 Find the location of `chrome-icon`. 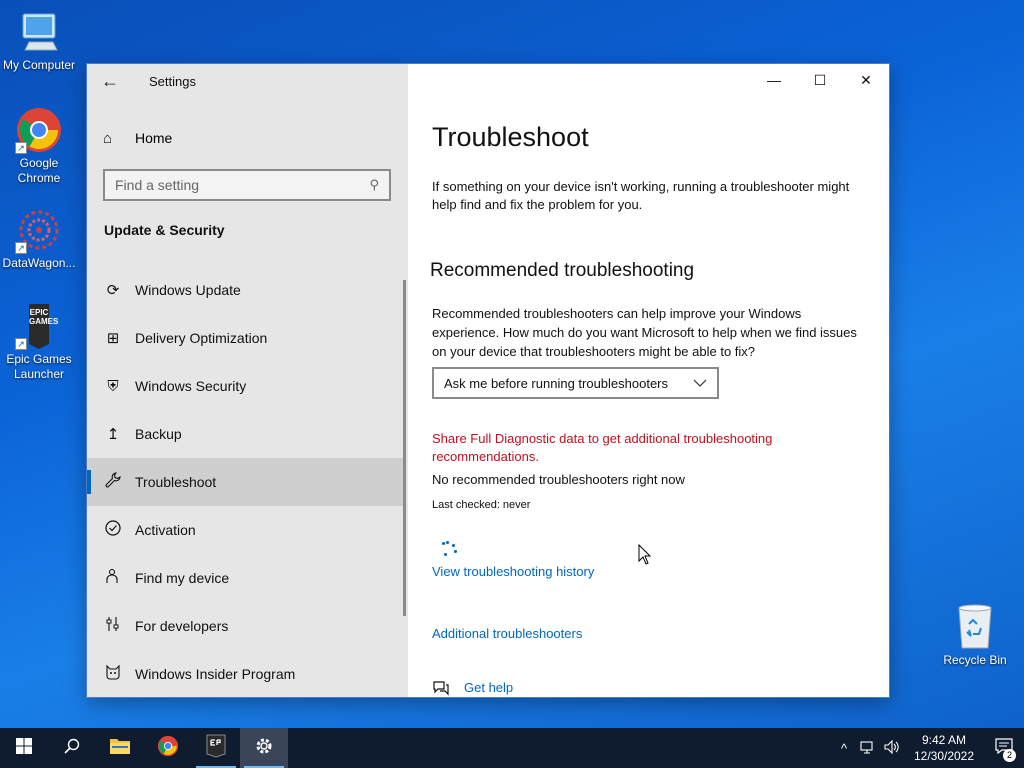

chrome-icon is located at coordinates (168, 748).